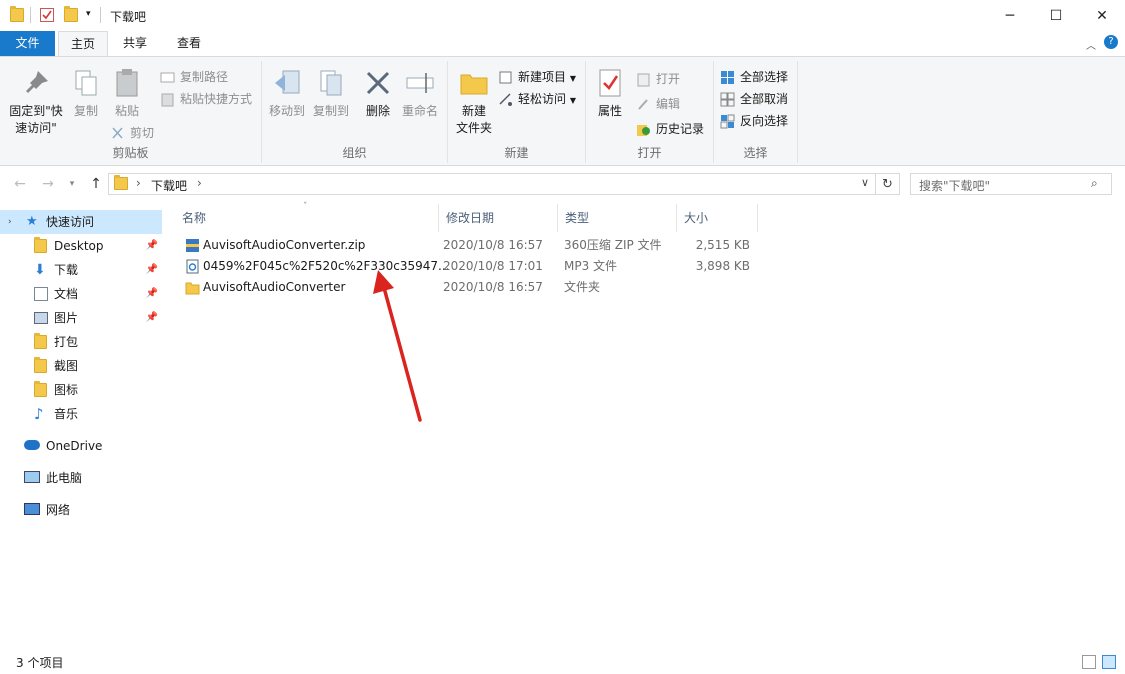  I want to click on edit-icon, so click(643, 104).